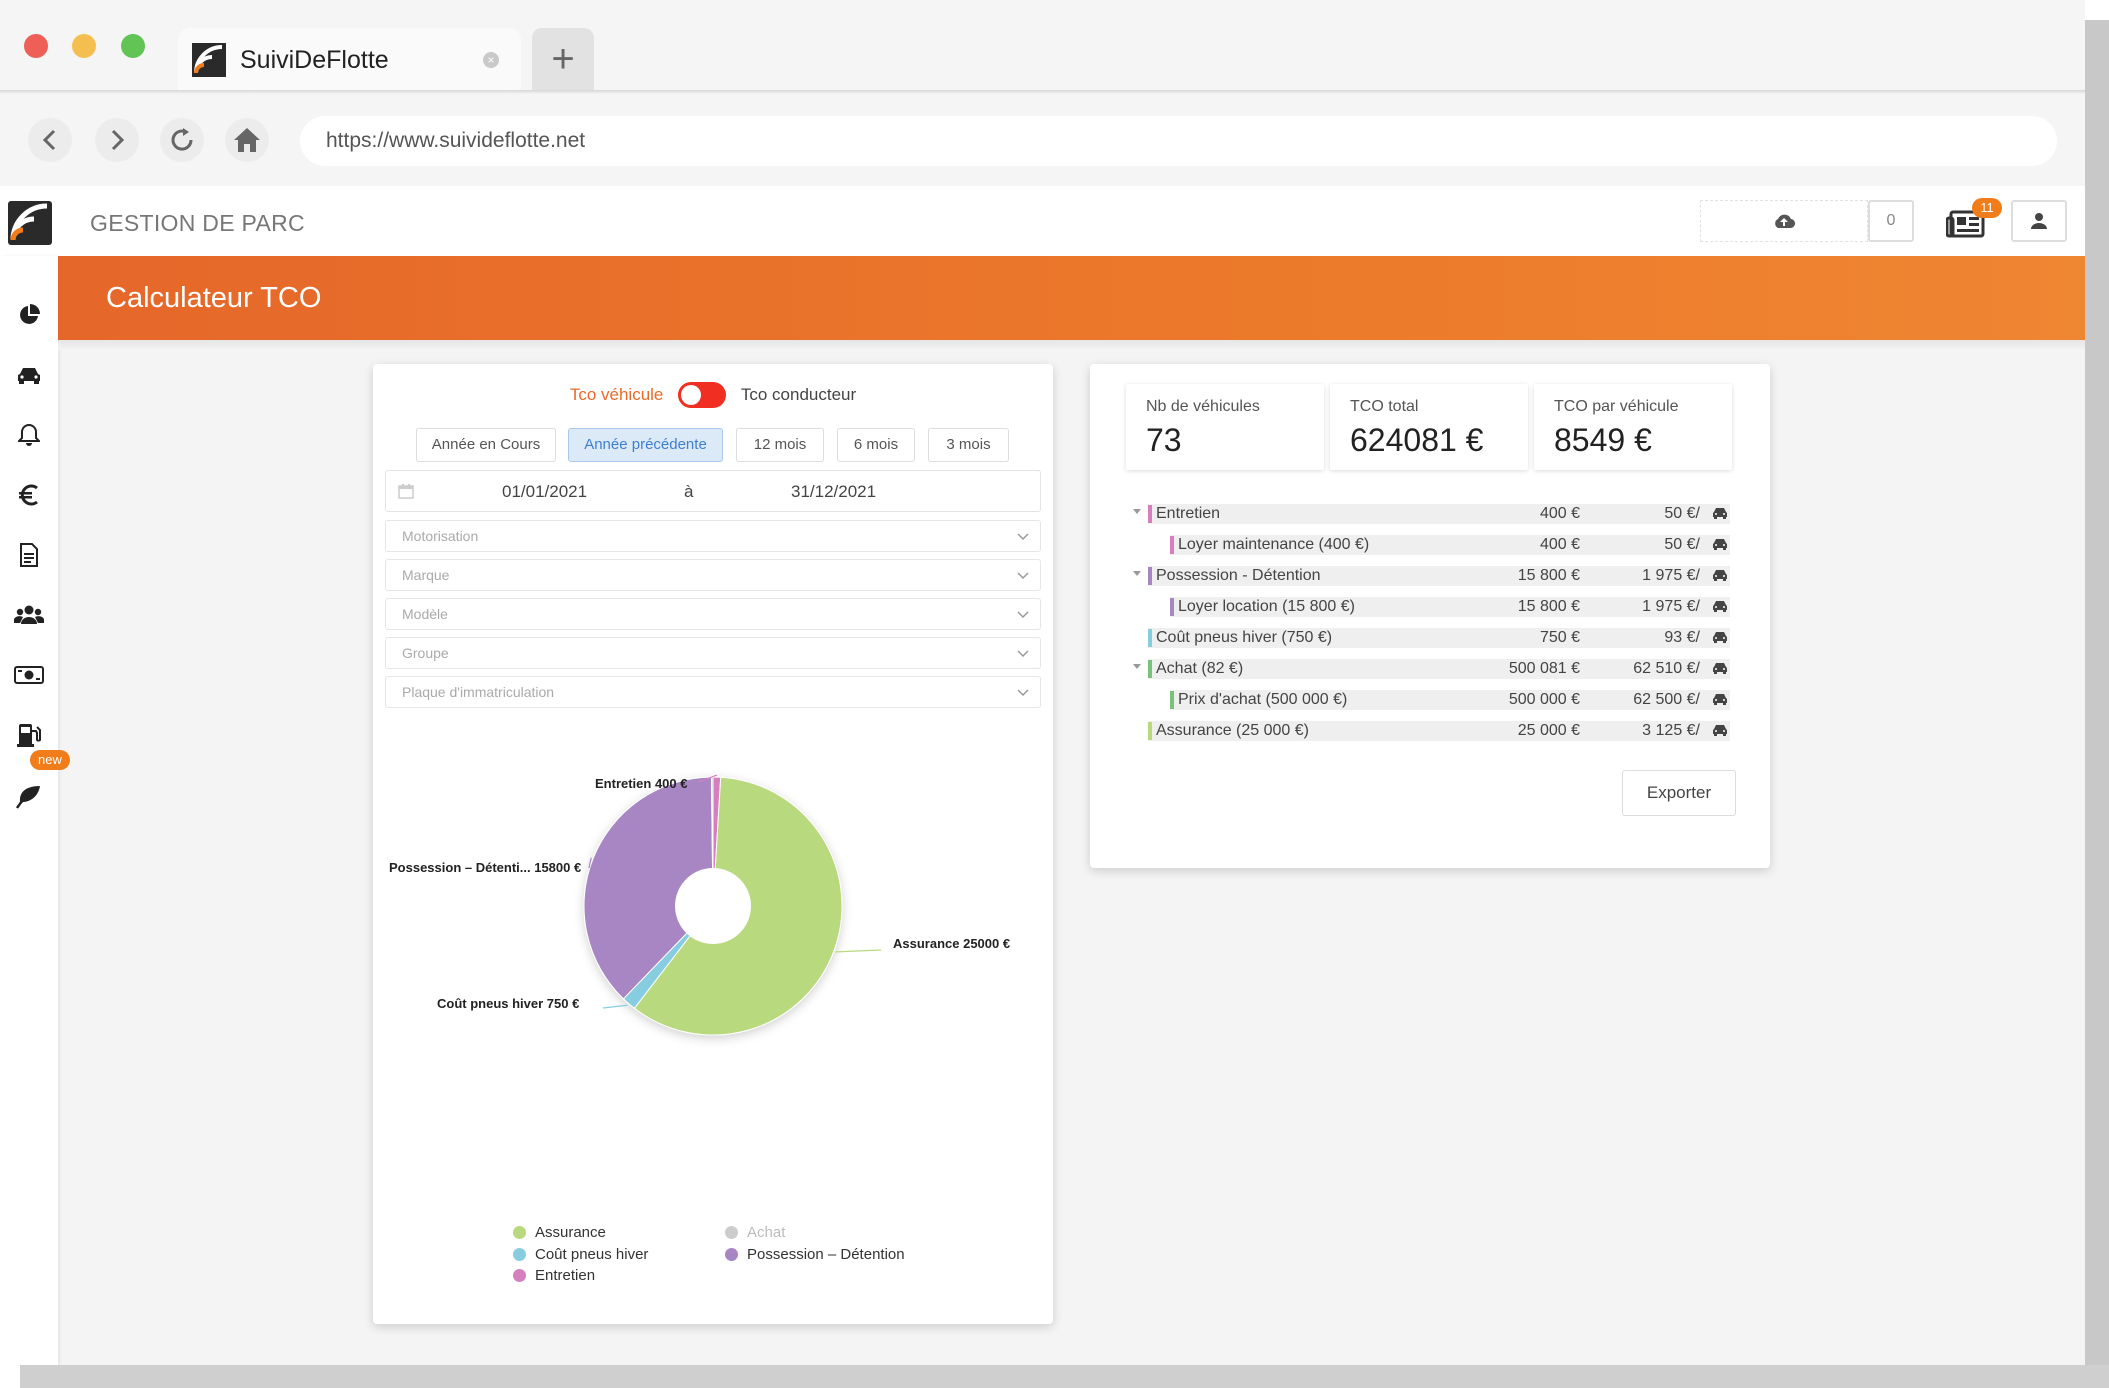 The image size is (2109, 1388). What do you see at coordinates (1548, 606) in the screenshot?
I see `breakdown-total: 15 800 €` at bounding box center [1548, 606].